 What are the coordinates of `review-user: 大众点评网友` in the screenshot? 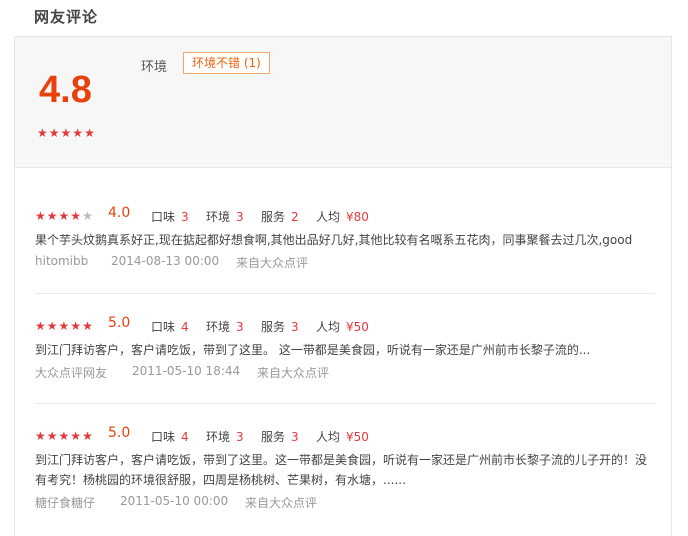 It's located at (71, 372).